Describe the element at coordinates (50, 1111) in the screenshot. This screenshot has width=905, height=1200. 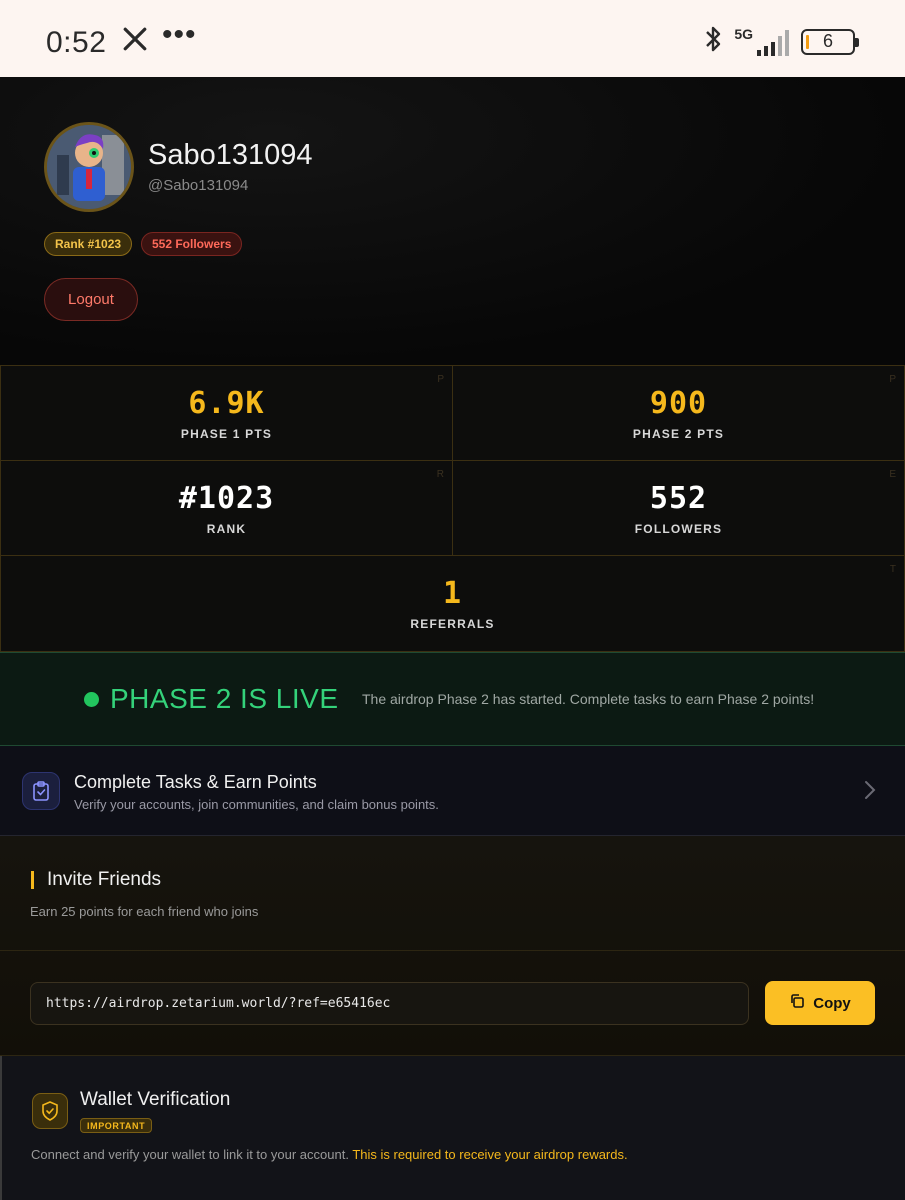
I see `shield-check-icon` at that location.